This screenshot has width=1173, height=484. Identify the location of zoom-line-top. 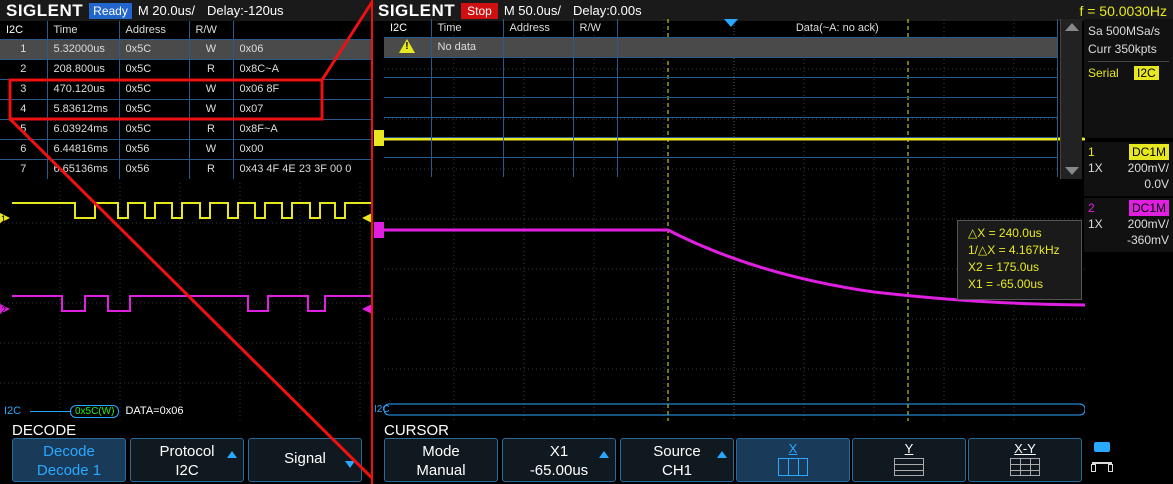
(347, 41).